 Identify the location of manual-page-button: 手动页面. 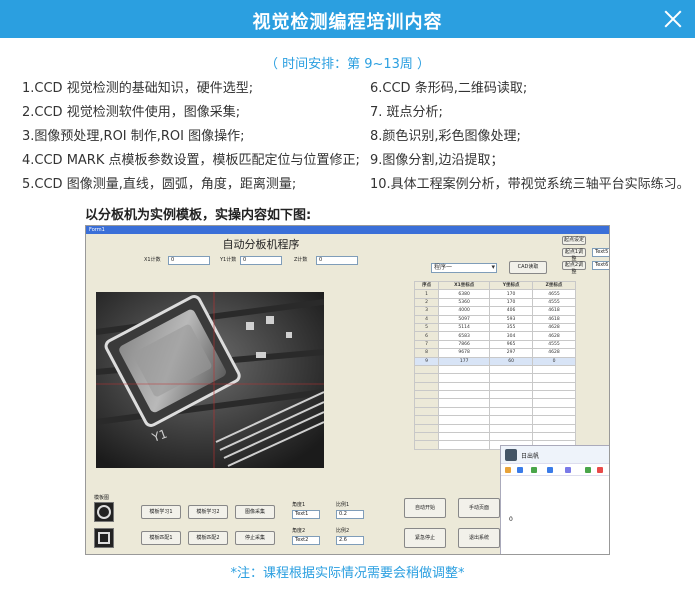
(479, 508).